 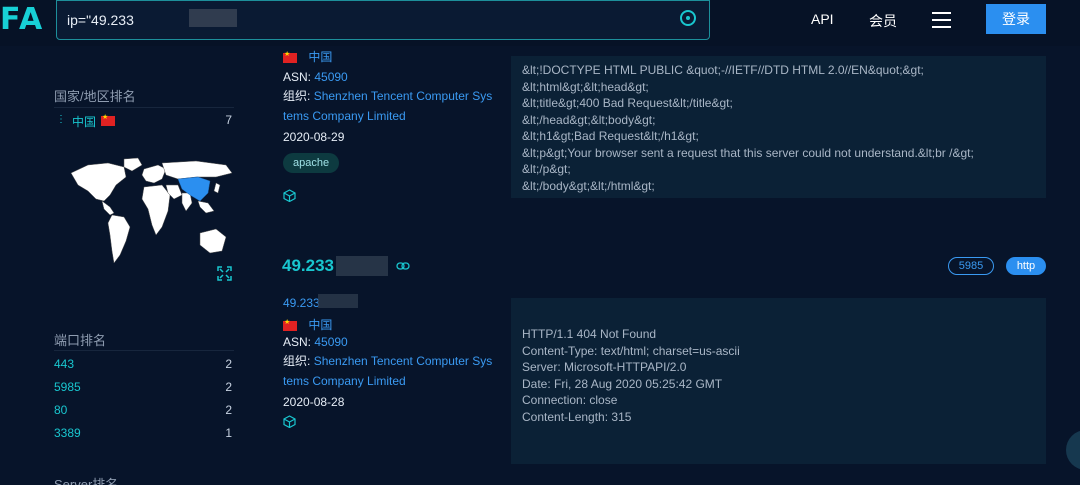 What do you see at coordinates (546, 169) in the screenshot?
I see `banner-line: &lt;/p&gt;` at bounding box center [546, 169].